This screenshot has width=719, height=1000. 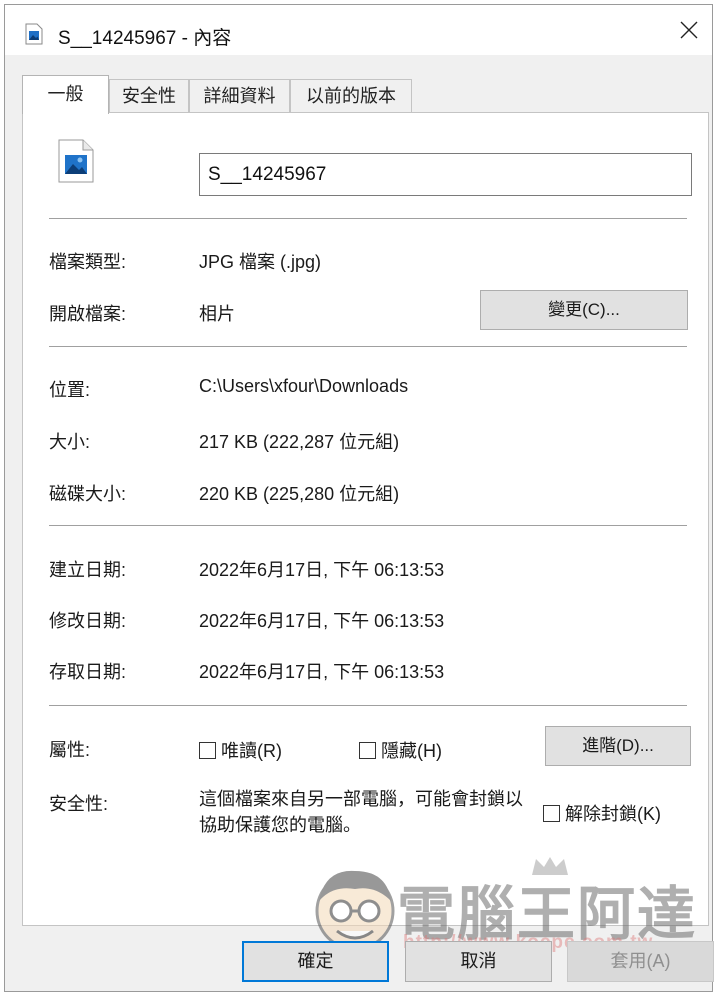 I want to click on opens-with-label: 開啟檔案:, so click(x=88, y=314).